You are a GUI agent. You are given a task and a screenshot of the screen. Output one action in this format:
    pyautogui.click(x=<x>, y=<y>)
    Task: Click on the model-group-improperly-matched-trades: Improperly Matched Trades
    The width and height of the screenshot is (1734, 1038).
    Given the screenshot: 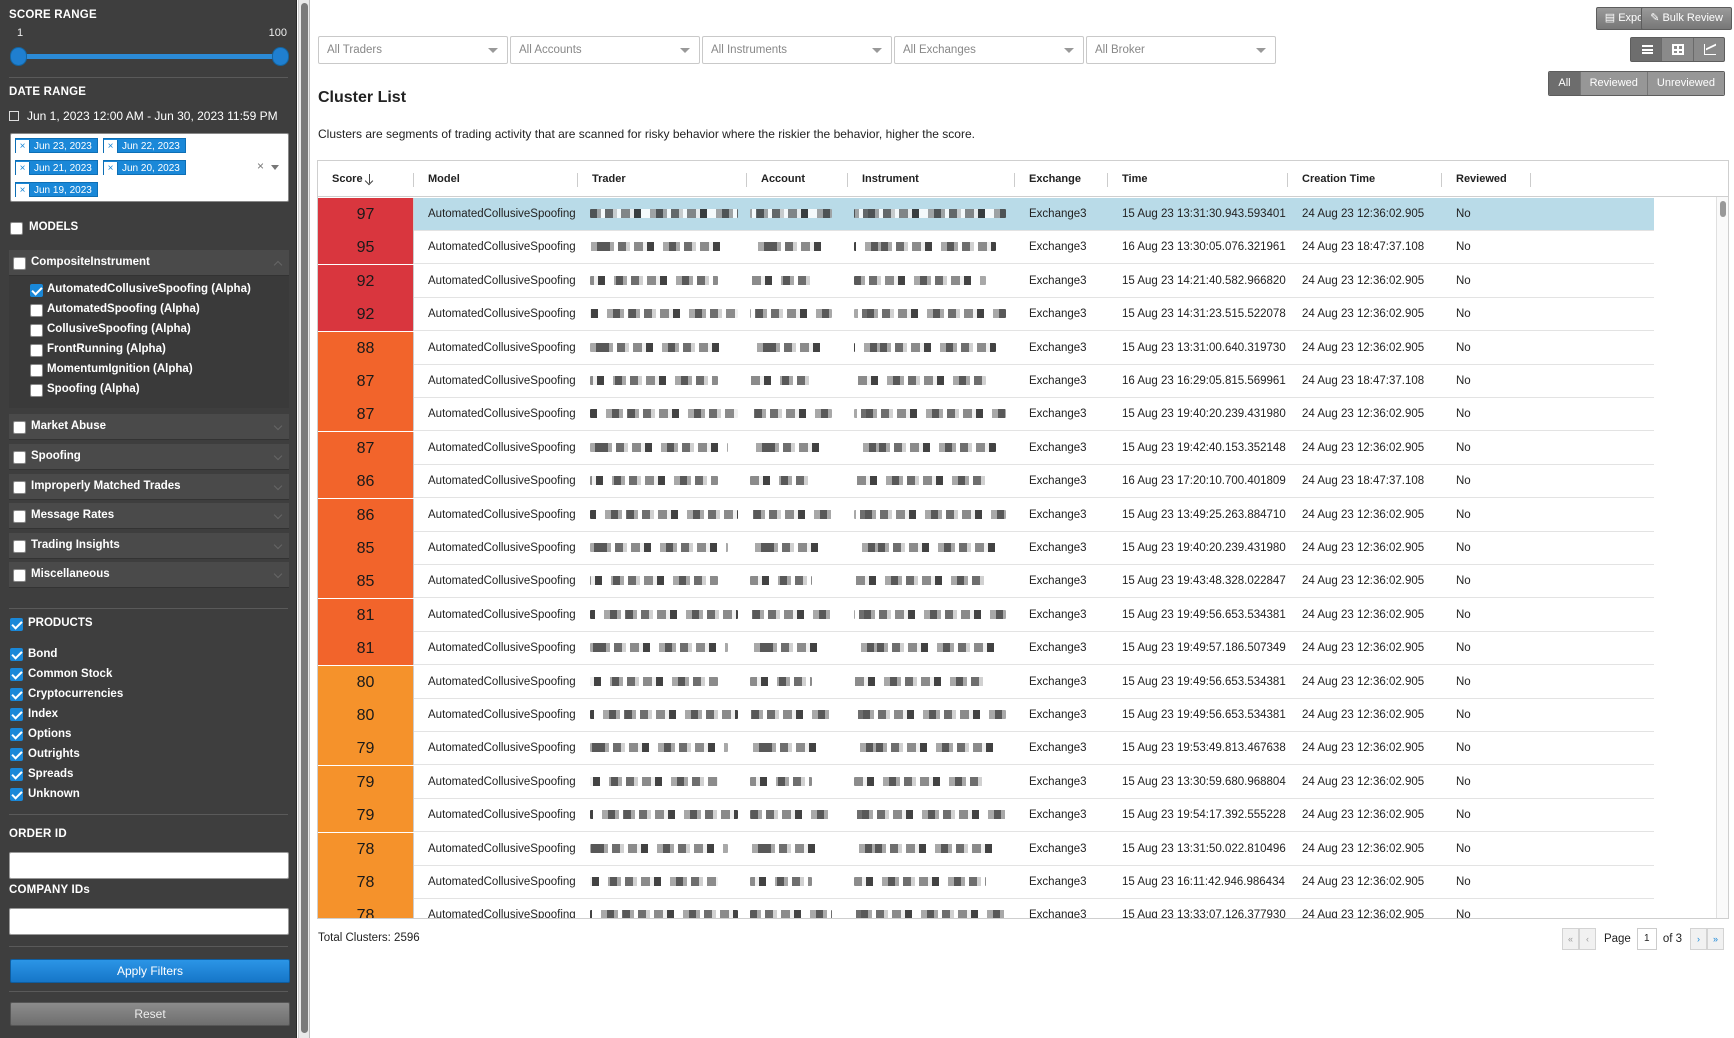 What is the action you would take?
    pyautogui.click(x=149, y=487)
    